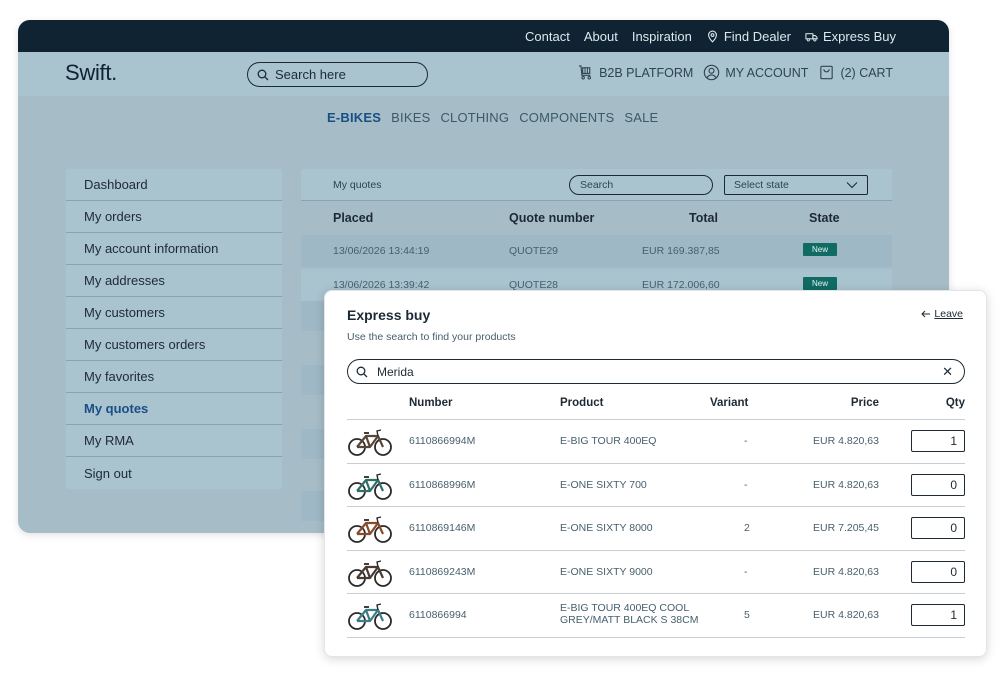  I want to click on product-number: 6110869146M, so click(442, 528).